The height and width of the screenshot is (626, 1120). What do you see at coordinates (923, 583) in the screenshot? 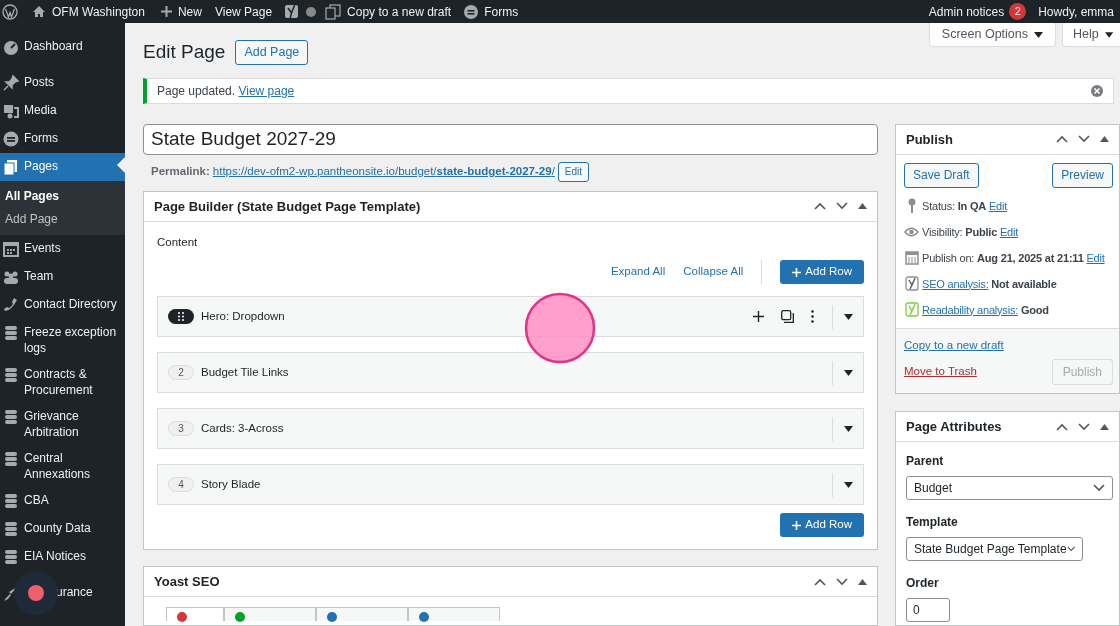
I see `order-label: Order` at bounding box center [923, 583].